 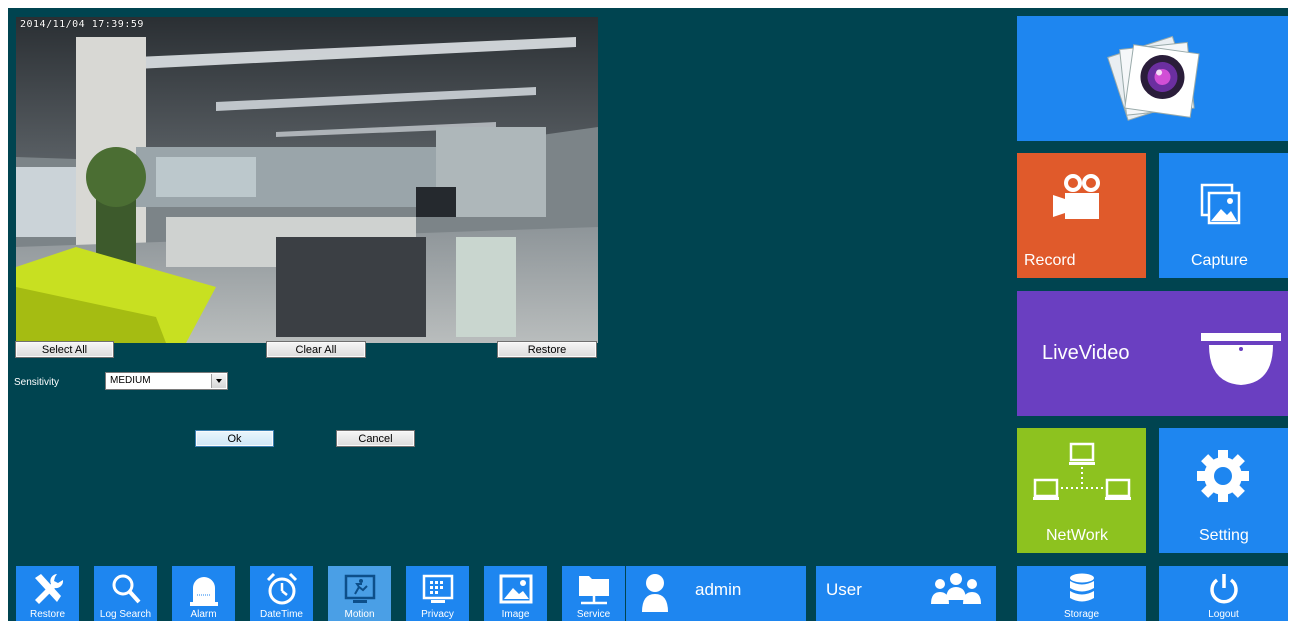 What do you see at coordinates (1082, 587) in the screenshot?
I see `database-icon` at bounding box center [1082, 587].